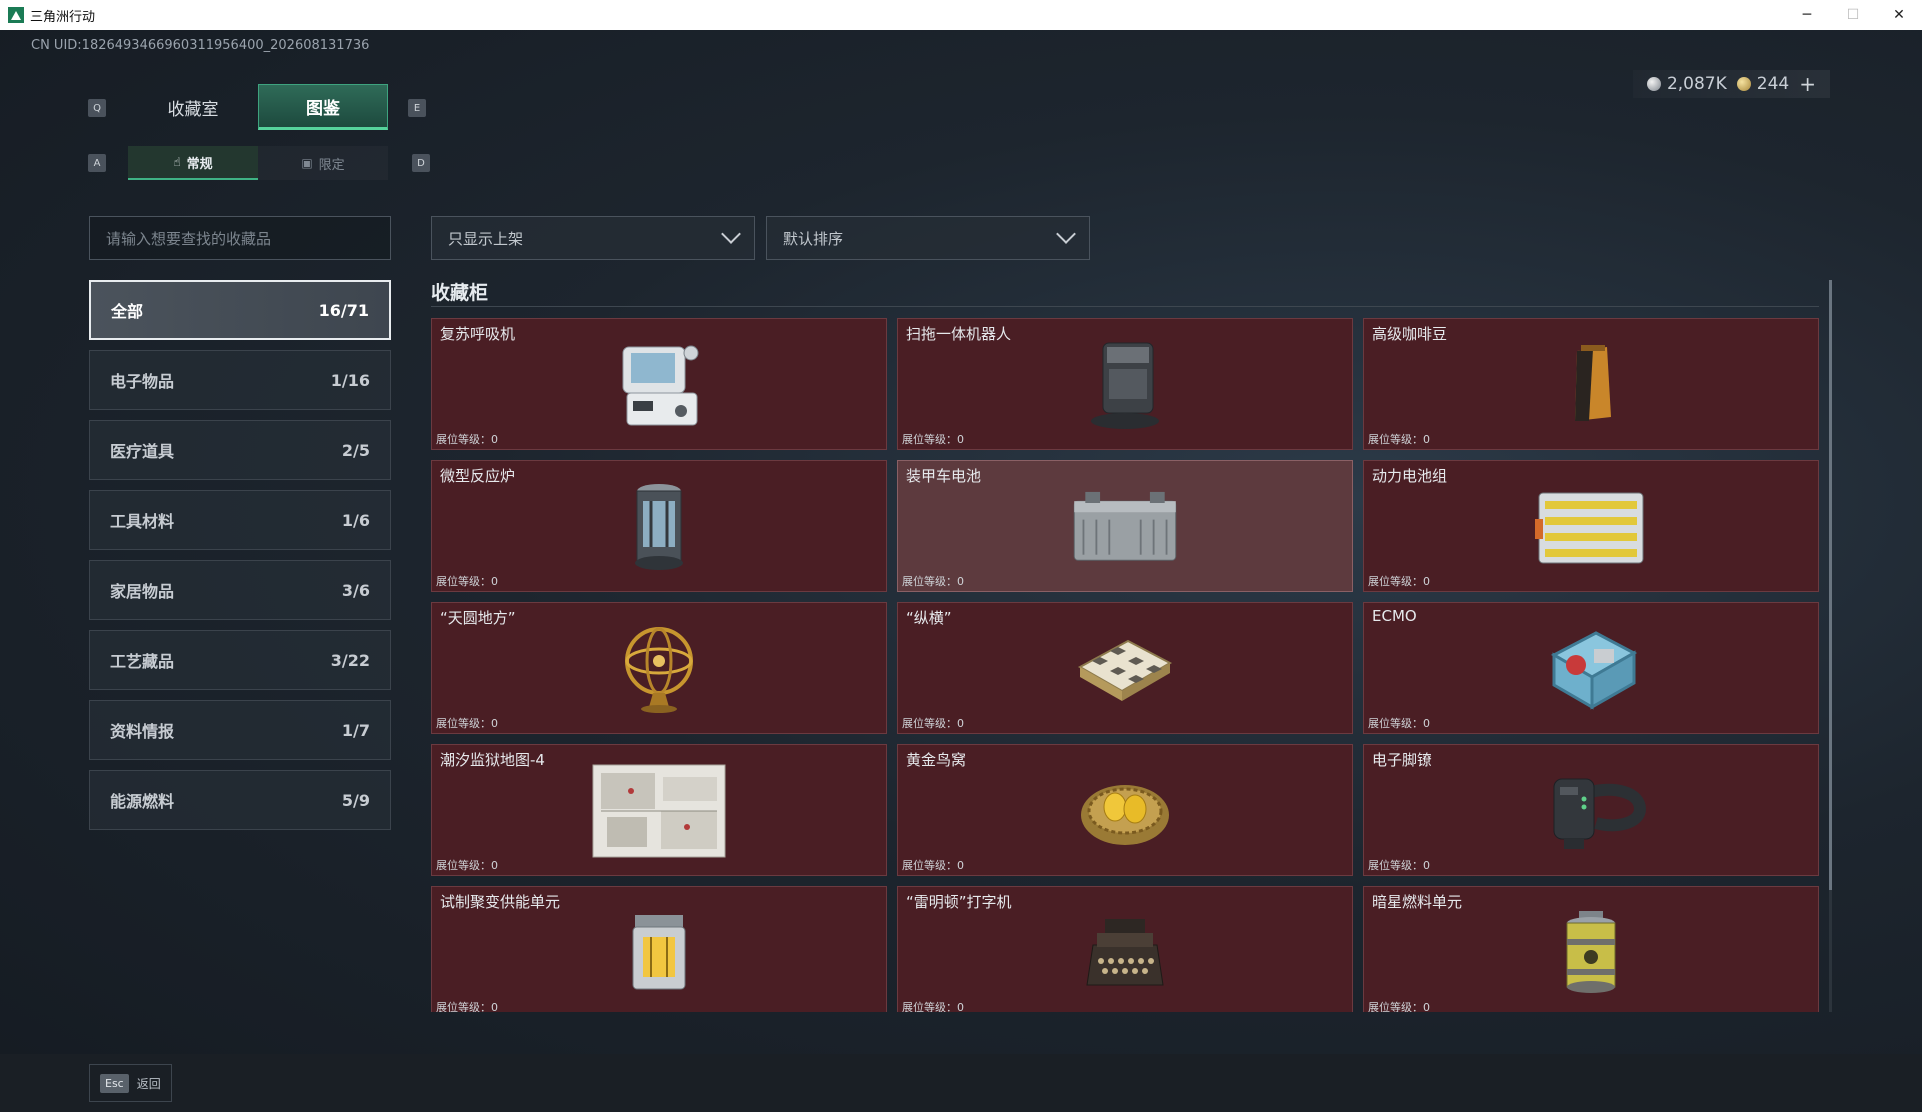 The image size is (1922, 1112). I want to click on collection-card: 复苏呼吸机 展位等级：0, so click(659, 384).